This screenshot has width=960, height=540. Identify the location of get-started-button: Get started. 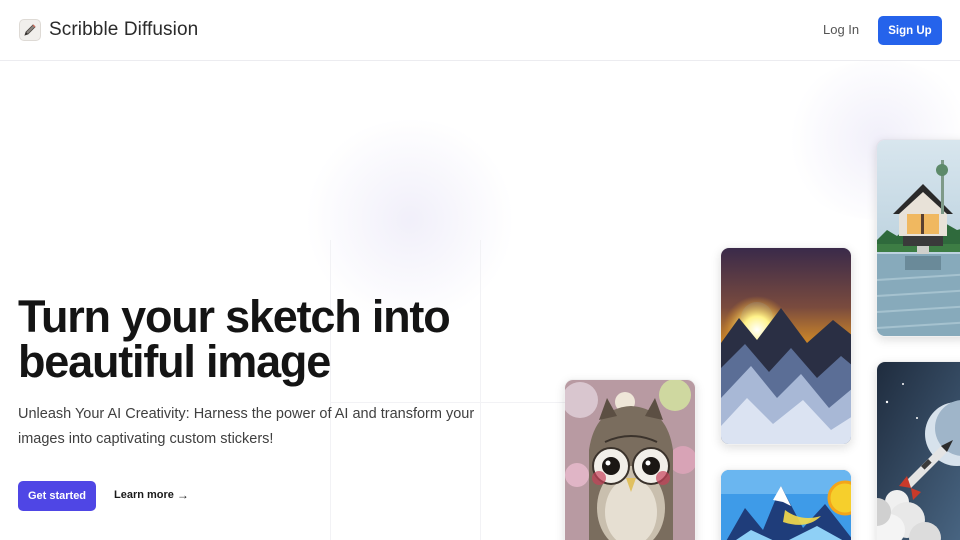
(57, 496).